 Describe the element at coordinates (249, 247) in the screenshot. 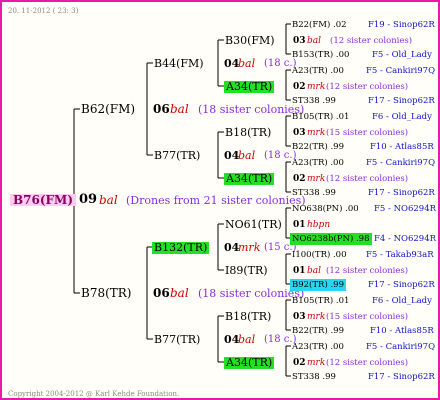

I see `g2-breed: mrk` at that location.